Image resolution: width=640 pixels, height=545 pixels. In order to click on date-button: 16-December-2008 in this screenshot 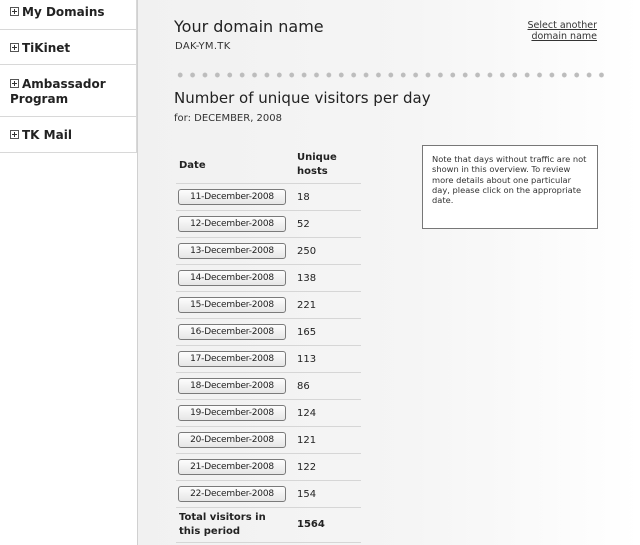, I will do `click(232, 332)`.